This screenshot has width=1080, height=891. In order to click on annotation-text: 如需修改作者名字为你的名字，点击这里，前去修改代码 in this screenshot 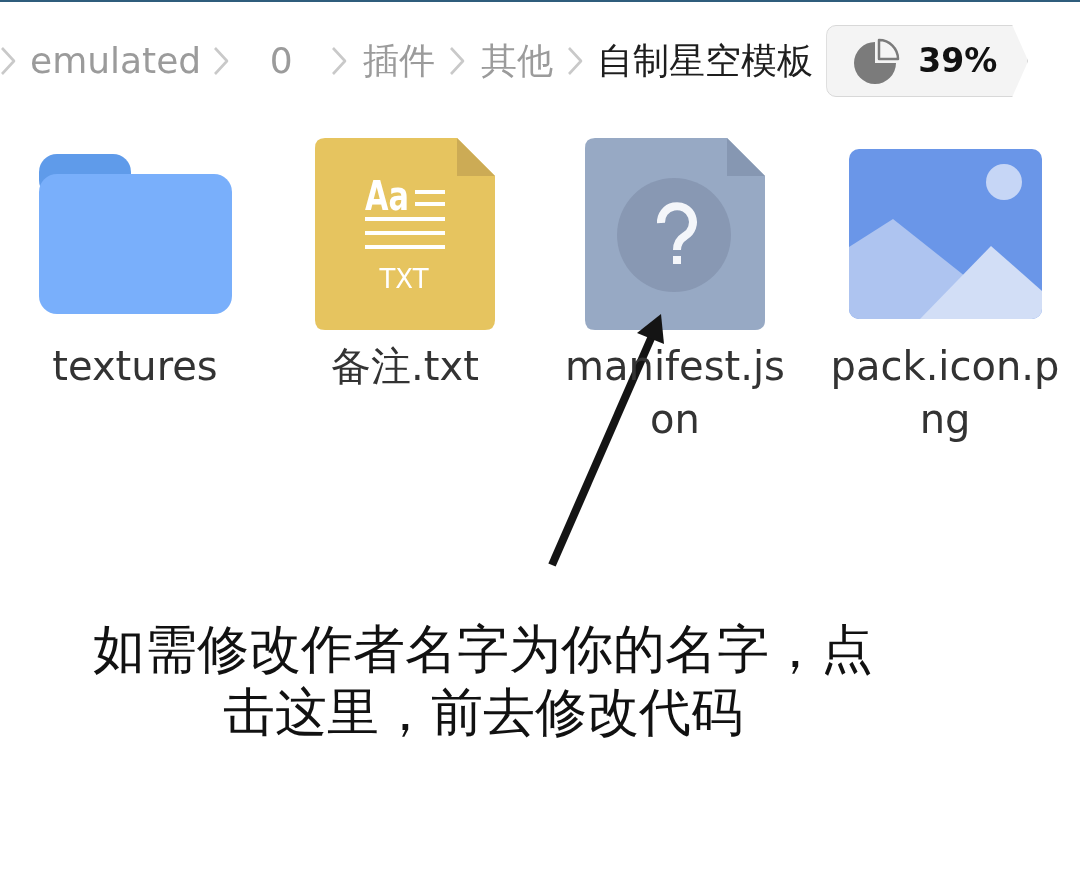, I will do `click(483, 681)`.